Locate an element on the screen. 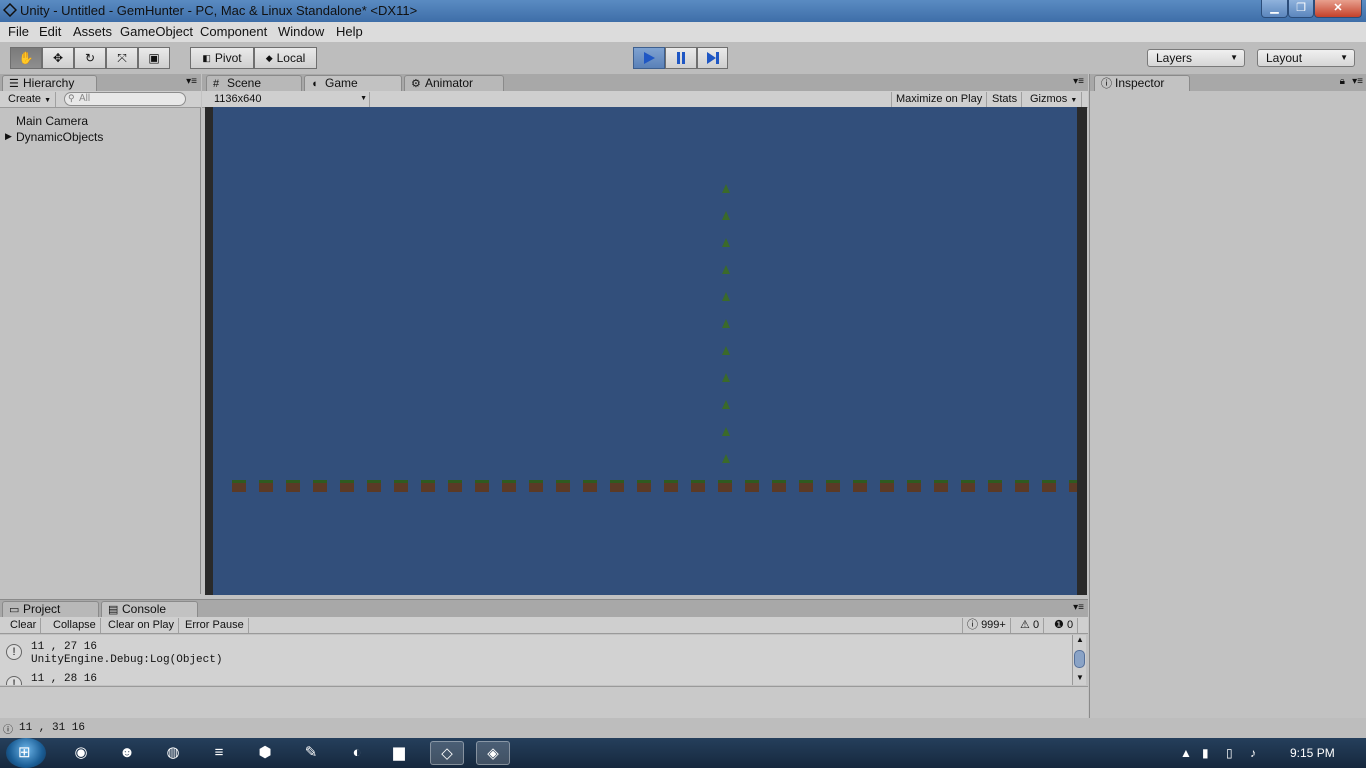 This screenshot has height=768, width=1366. rect-icon: ▣ is located at coordinates (154, 58).